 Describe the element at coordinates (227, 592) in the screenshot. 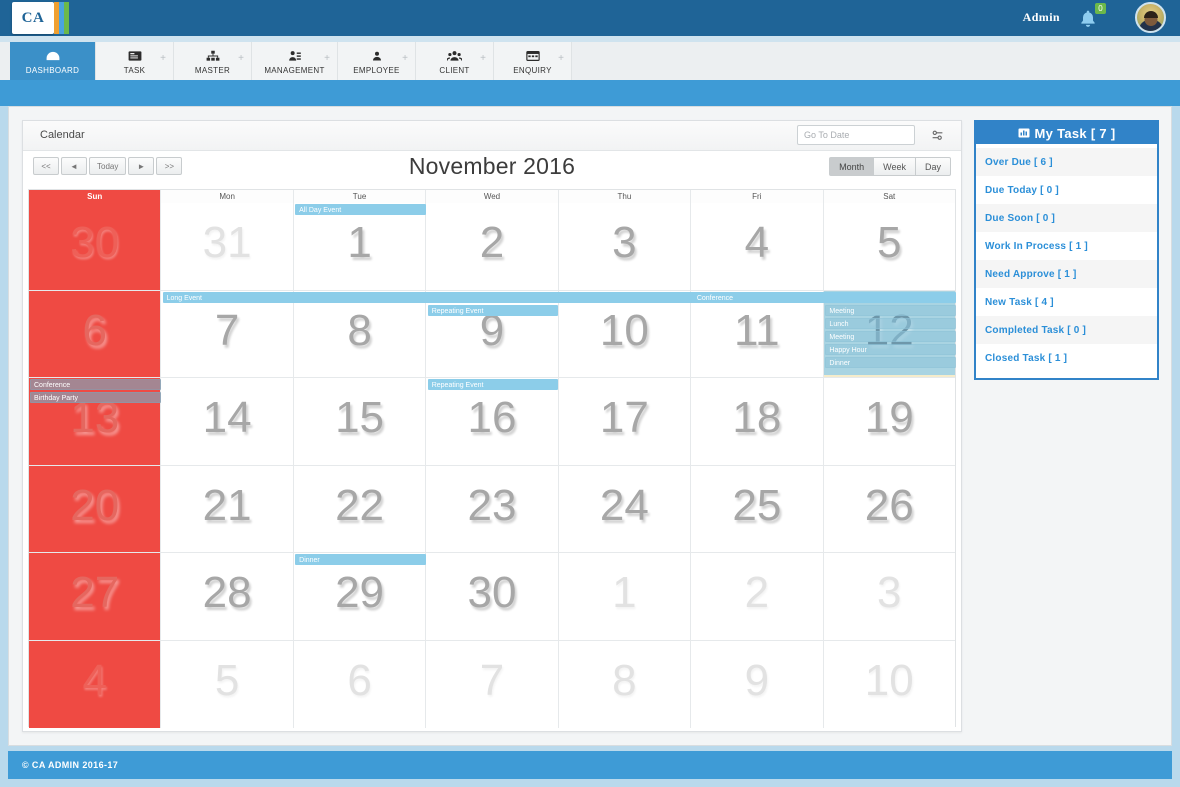

I see `day-number: 28` at that location.